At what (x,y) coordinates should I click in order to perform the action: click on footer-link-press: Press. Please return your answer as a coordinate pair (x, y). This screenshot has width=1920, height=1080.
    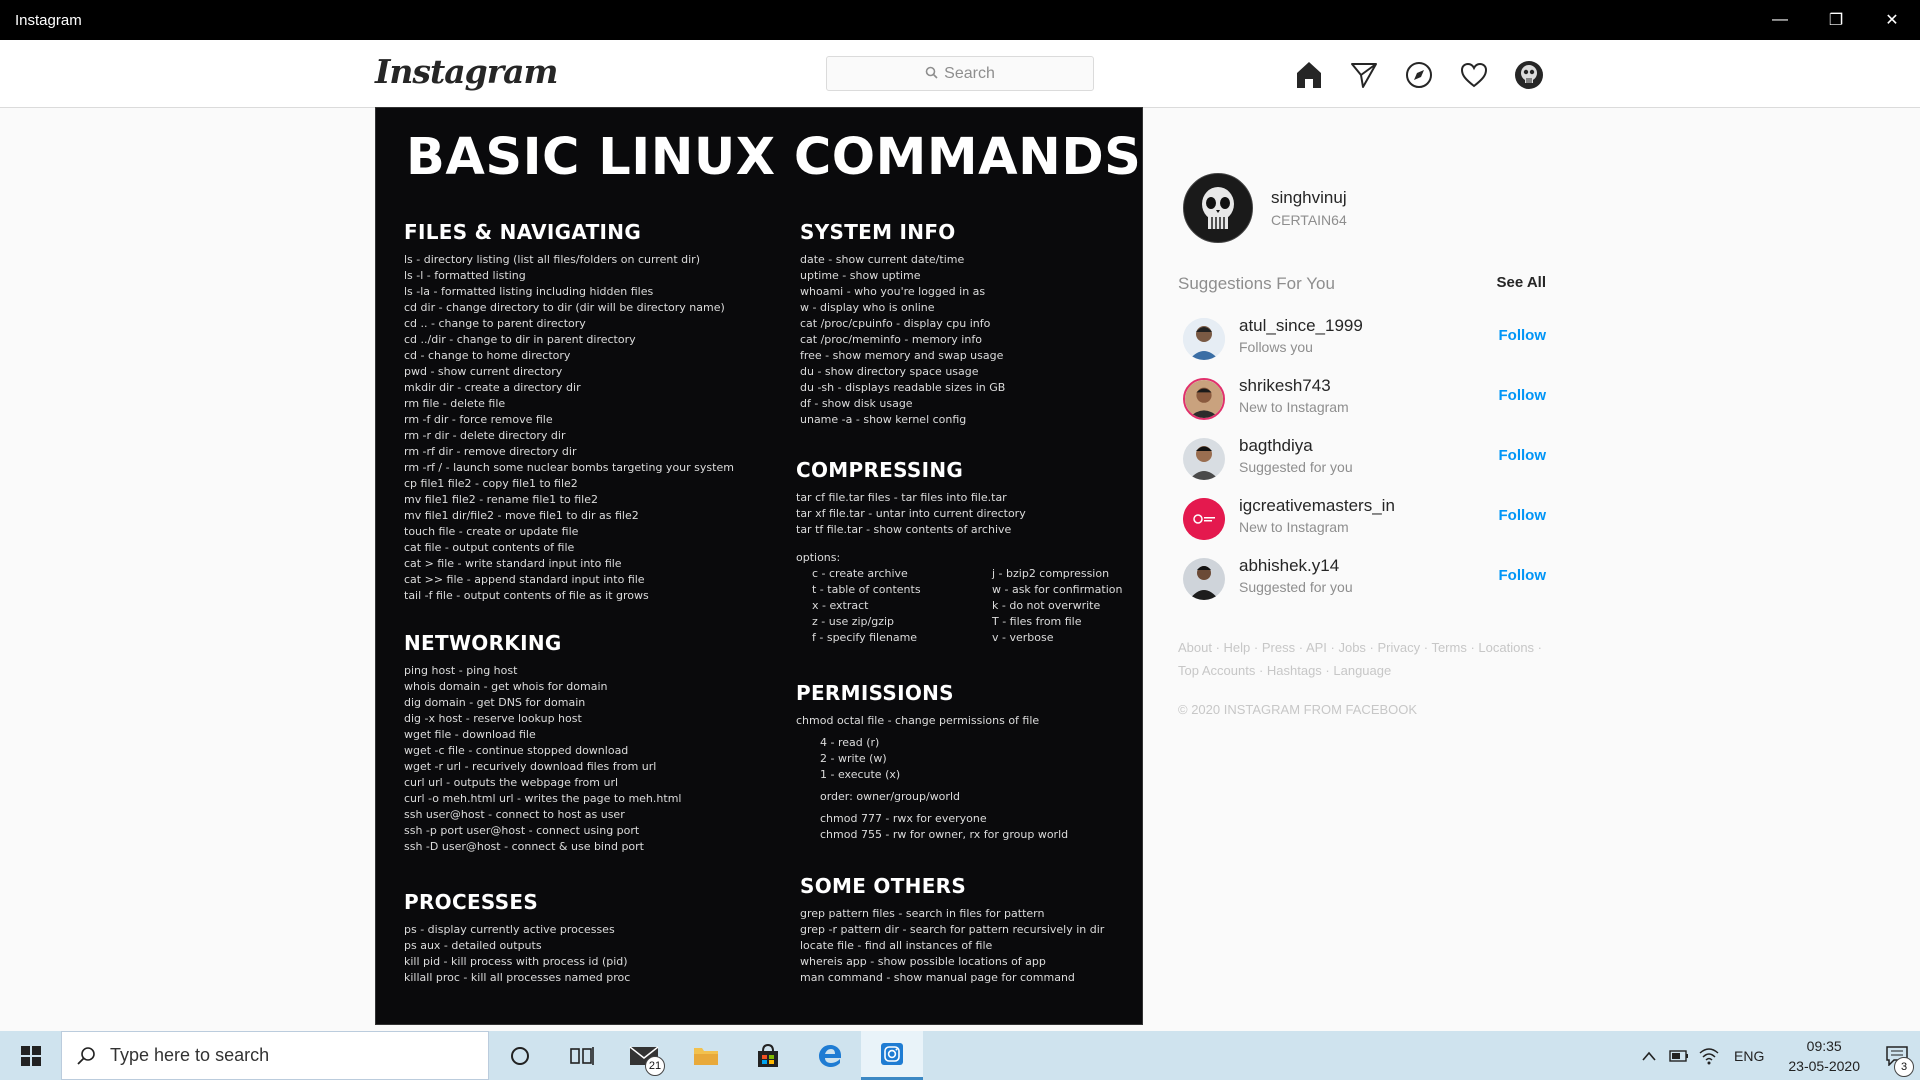
    Looking at the image, I should click on (1278, 647).